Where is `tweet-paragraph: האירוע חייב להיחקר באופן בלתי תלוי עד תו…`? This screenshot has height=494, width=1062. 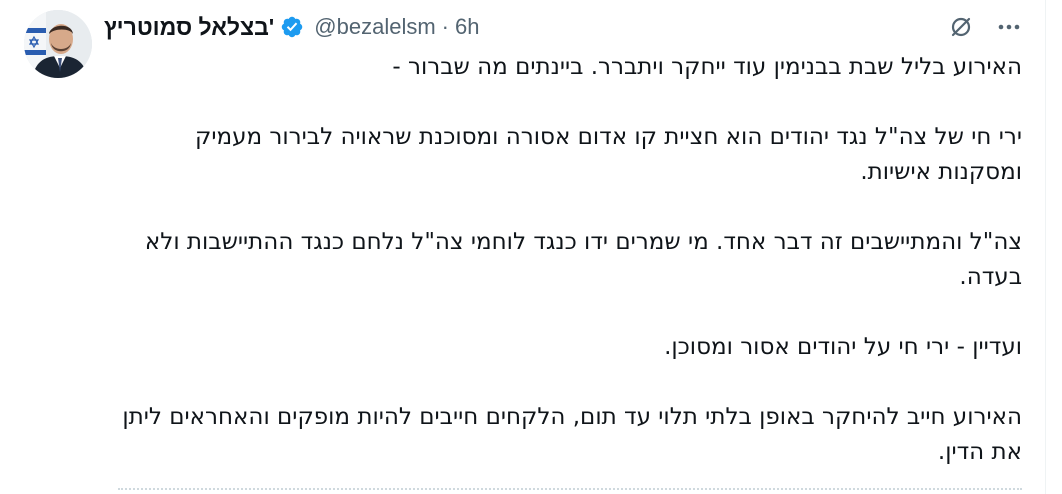
tweet-paragraph: האירוע חייב להיחקר באופן בלתי תלוי עד תו… is located at coordinates (572, 434).